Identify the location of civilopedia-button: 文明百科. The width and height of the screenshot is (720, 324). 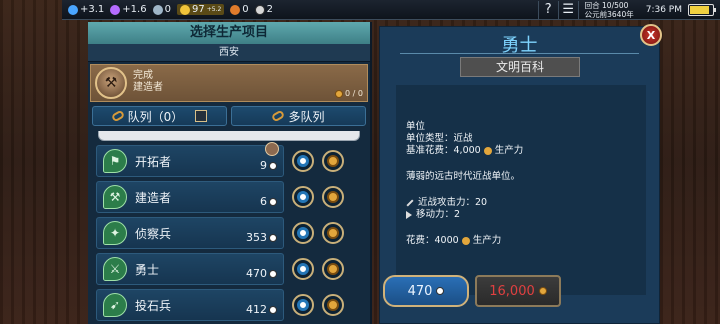
(520, 67).